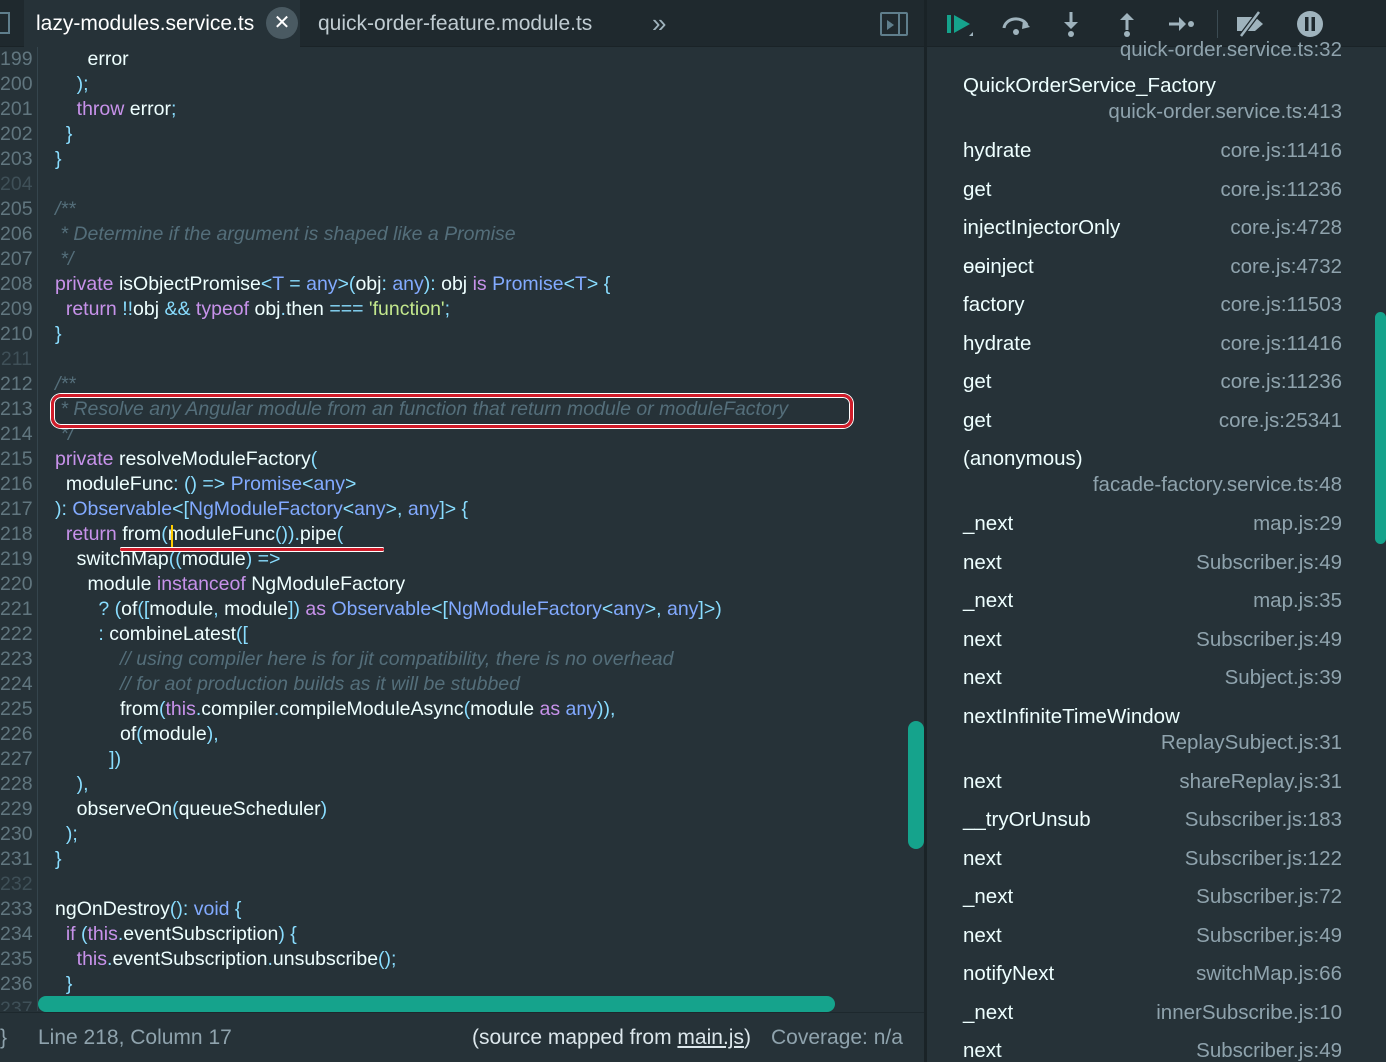 The image size is (1386, 1062). I want to click on line-number: 230, so click(16, 834).